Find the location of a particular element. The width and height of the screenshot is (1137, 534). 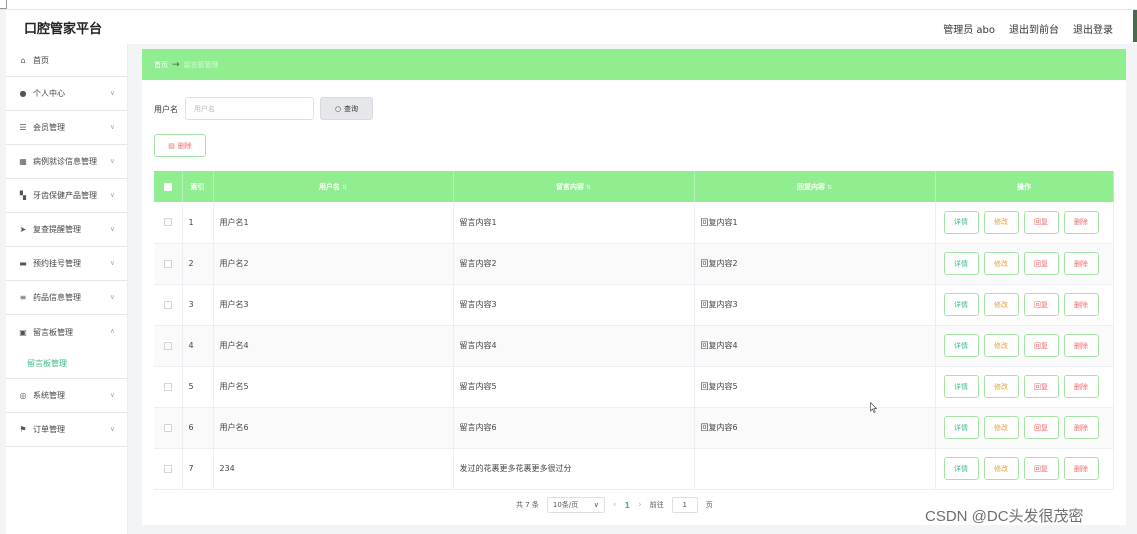

breadcrumb-home: 首页 is located at coordinates (161, 65).